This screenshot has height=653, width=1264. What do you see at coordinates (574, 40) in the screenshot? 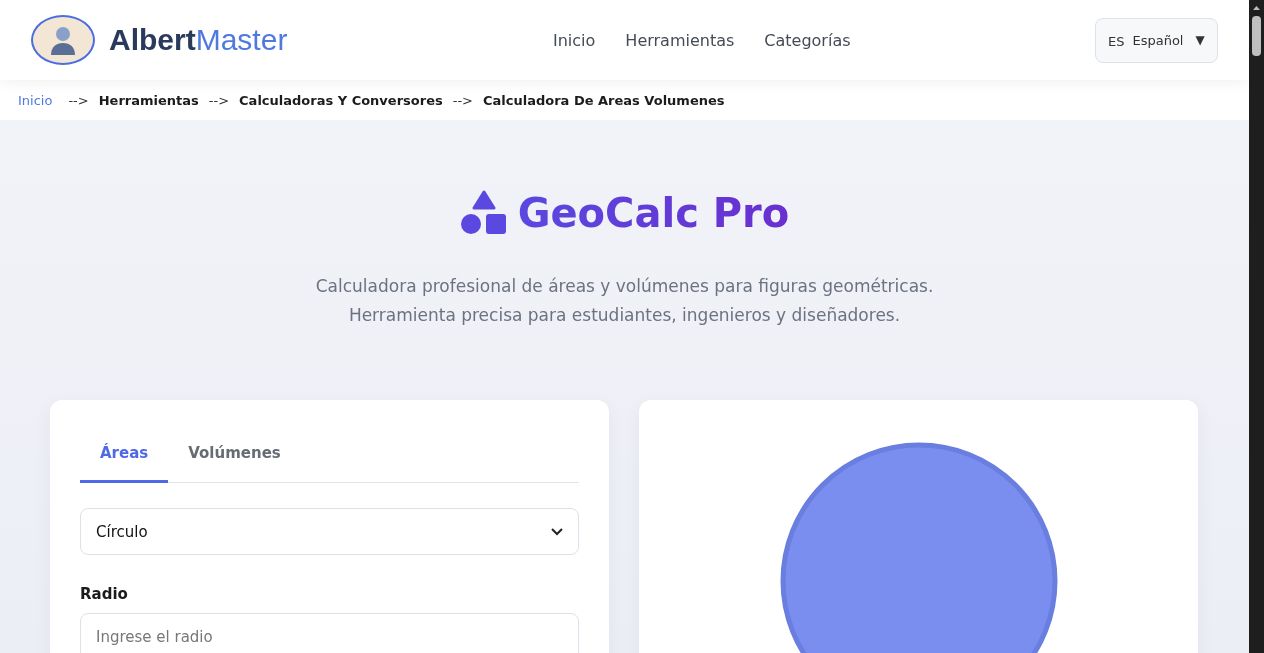
I see `nav-link: Inicio` at bounding box center [574, 40].